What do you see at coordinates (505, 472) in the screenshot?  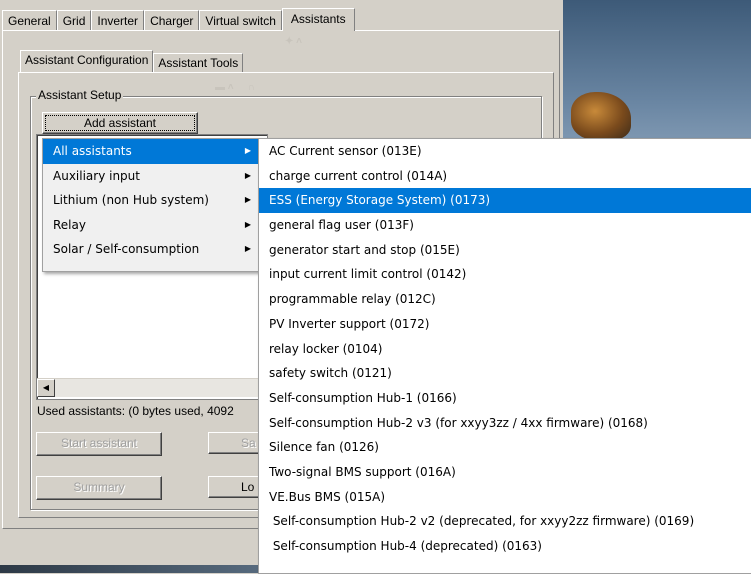 I see `menu-item-two-signal-bms: Two-signal BMS support (016A)` at bounding box center [505, 472].